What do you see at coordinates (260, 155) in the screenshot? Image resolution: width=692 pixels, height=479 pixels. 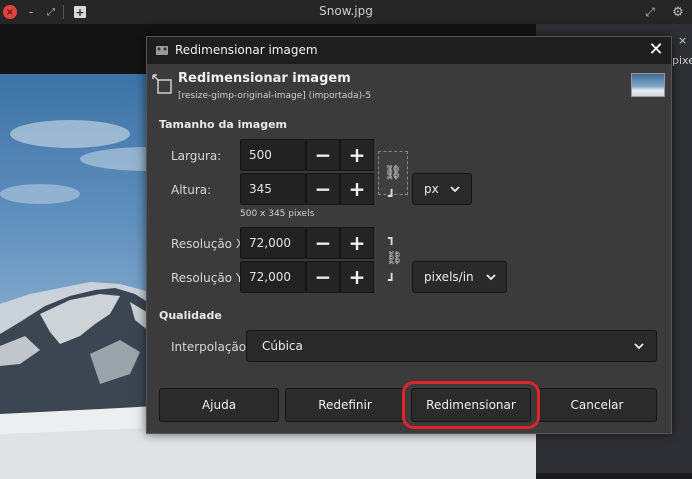 I see `width-value: 500` at bounding box center [260, 155].